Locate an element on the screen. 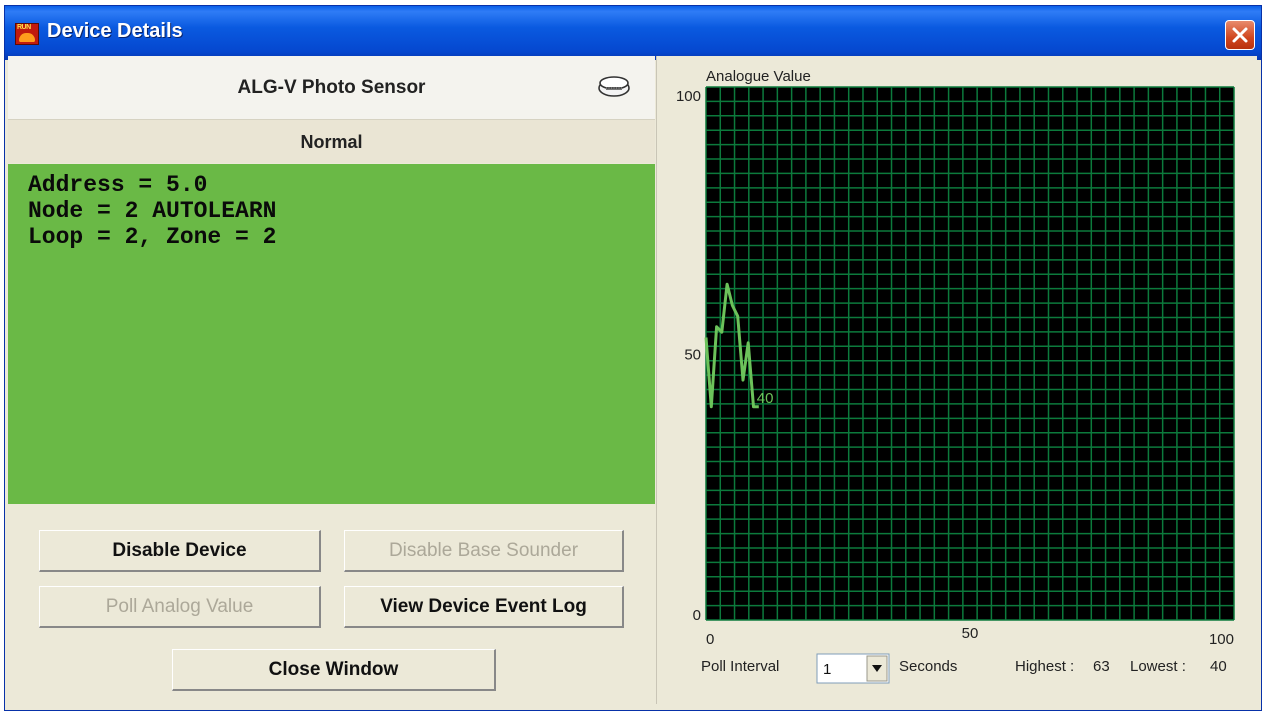 The height and width of the screenshot is (713, 1265). poll-interval-label: Poll Interval is located at coordinates (740, 666).